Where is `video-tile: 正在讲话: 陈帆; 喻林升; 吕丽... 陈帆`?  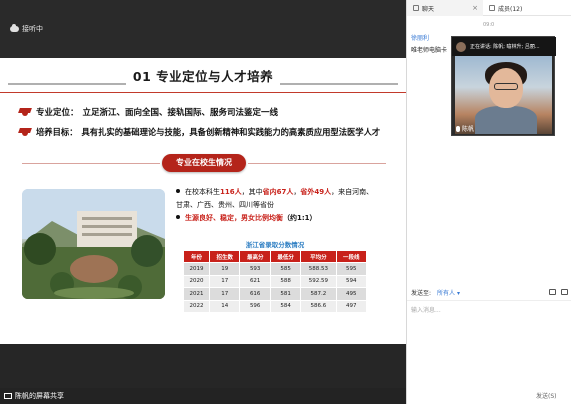
video-tile: 正在讲话: 陈帆; 喻林升; 吕丽... 陈帆 is located at coordinates (503, 86).